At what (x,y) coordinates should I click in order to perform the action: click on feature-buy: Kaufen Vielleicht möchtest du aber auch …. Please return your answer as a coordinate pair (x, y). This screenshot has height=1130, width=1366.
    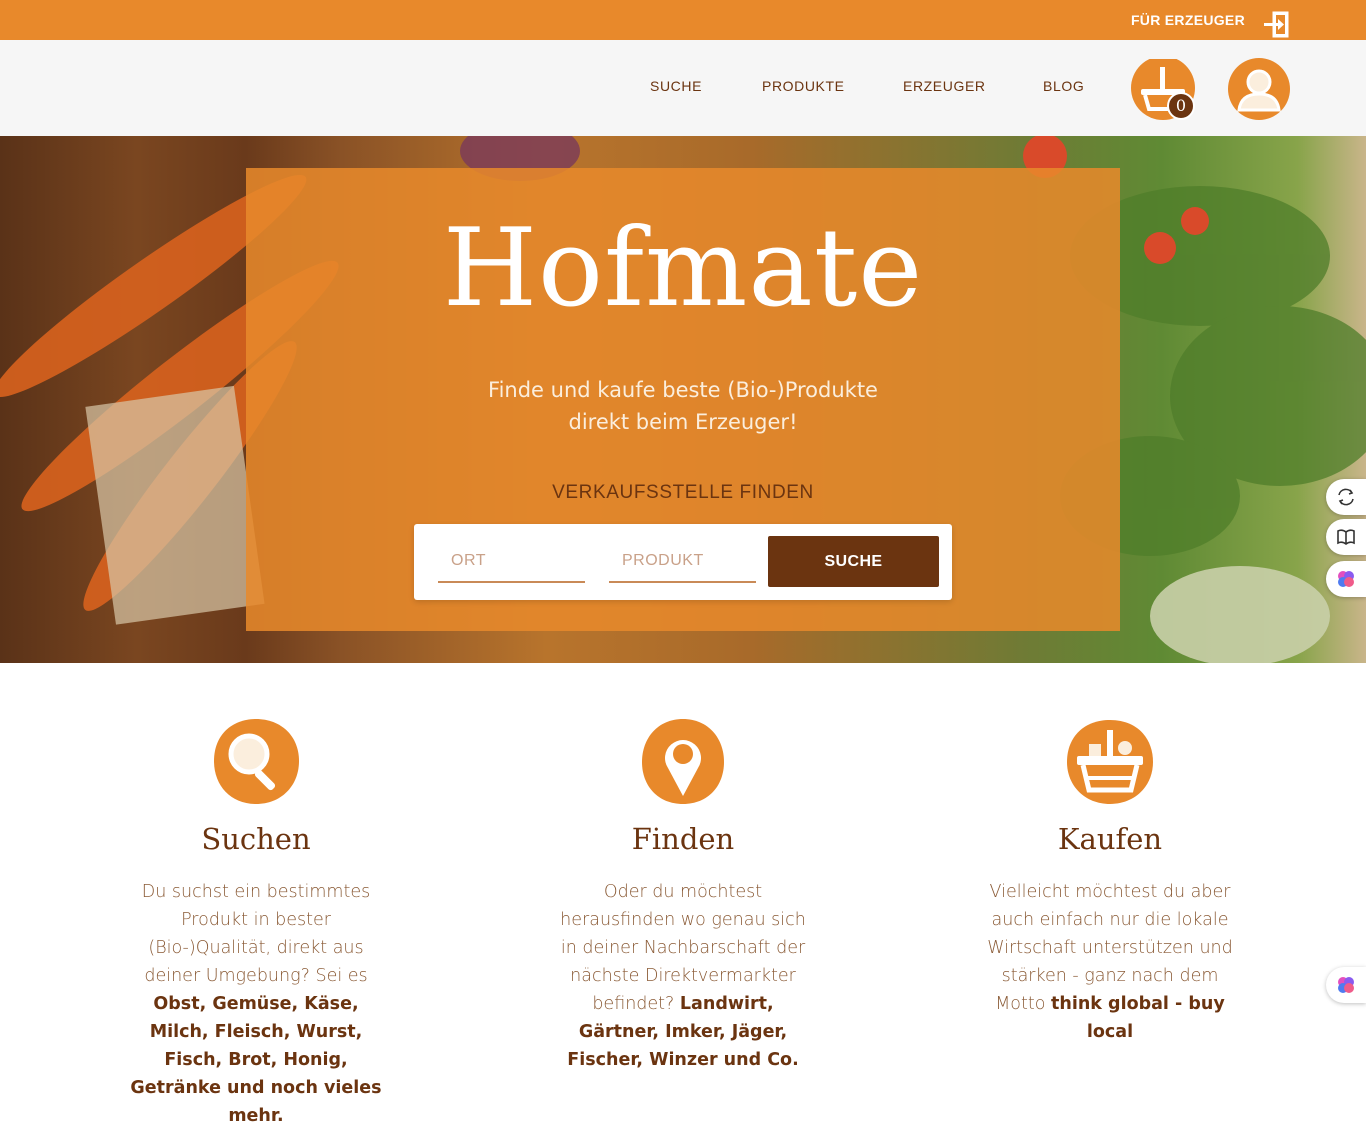
    Looking at the image, I should click on (1110, 881).